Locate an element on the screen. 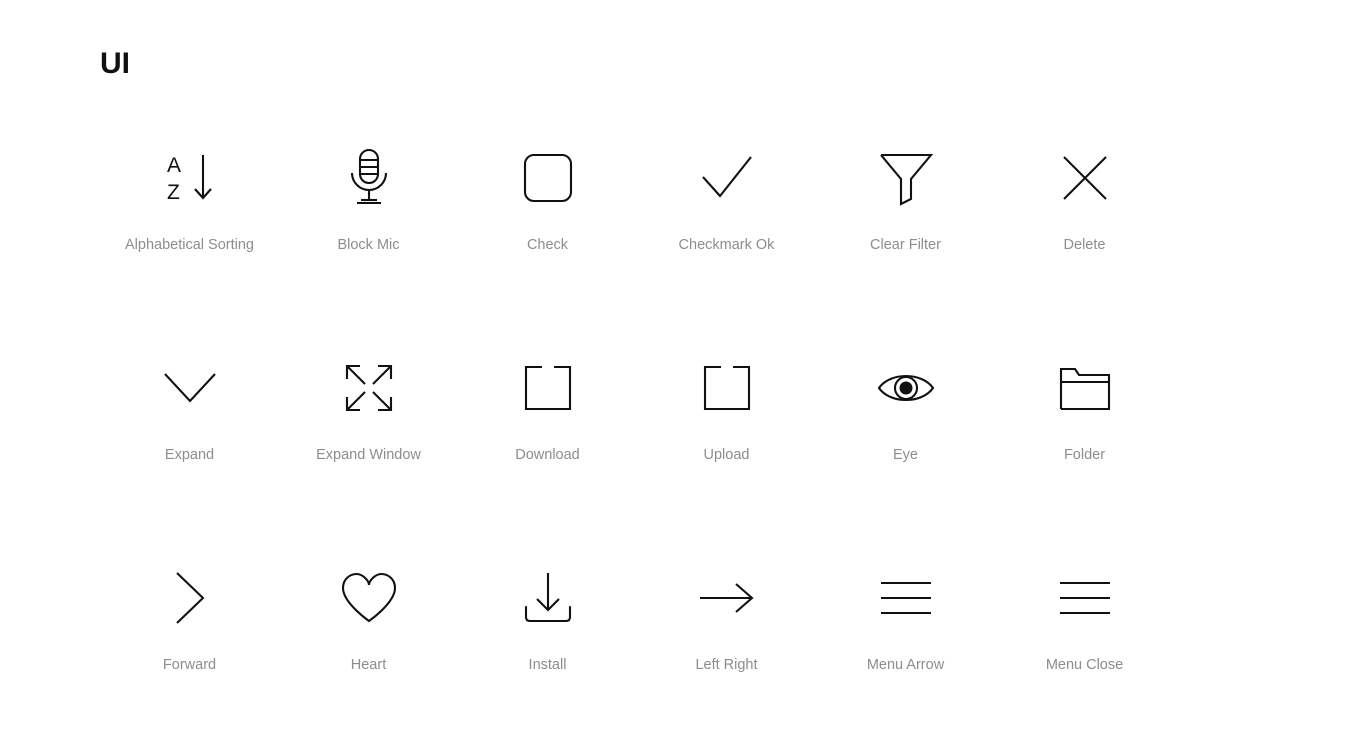 The image size is (1360, 750). download-icon is located at coordinates (548, 388).